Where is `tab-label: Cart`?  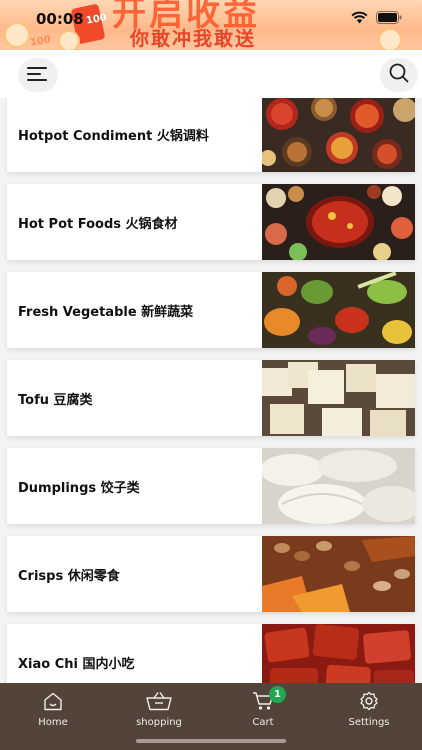
tab-label: Cart is located at coordinates (263, 722).